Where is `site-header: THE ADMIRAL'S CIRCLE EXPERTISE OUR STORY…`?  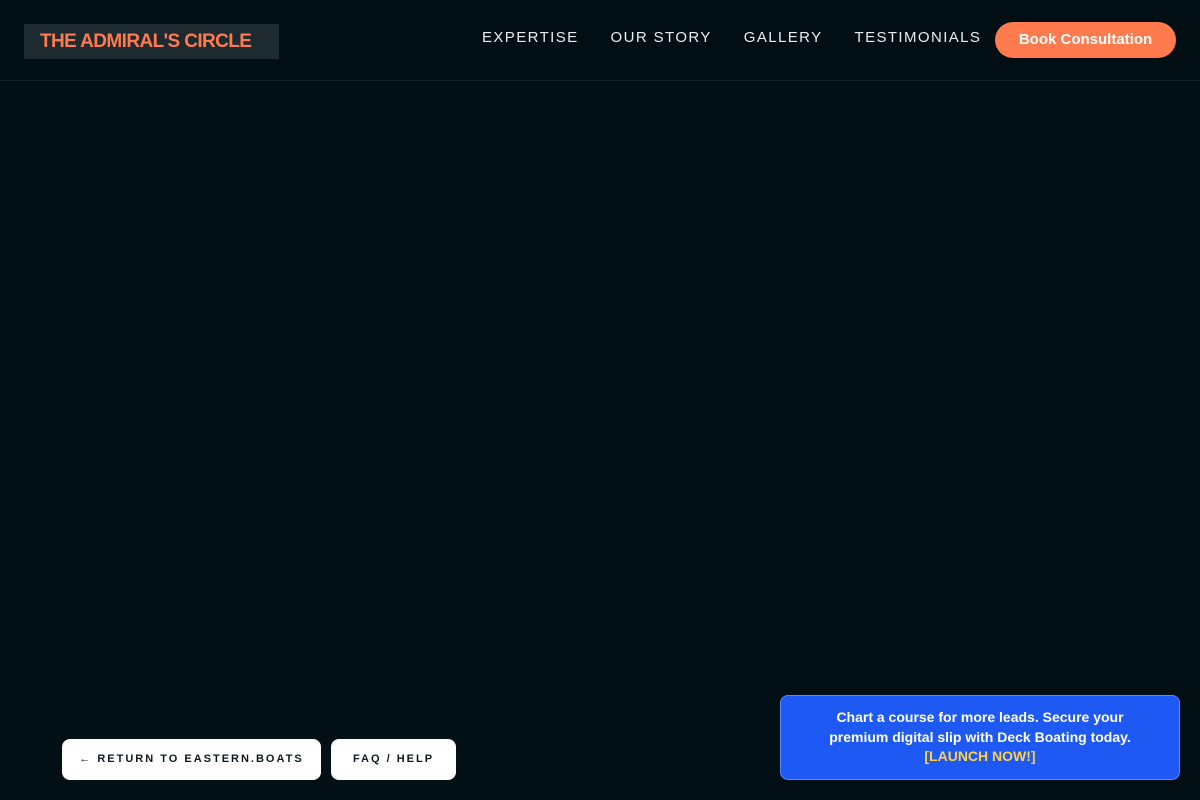 site-header: THE ADMIRAL'S CIRCLE EXPERTISE OUR STORY… is located at coordinates (600, 40).